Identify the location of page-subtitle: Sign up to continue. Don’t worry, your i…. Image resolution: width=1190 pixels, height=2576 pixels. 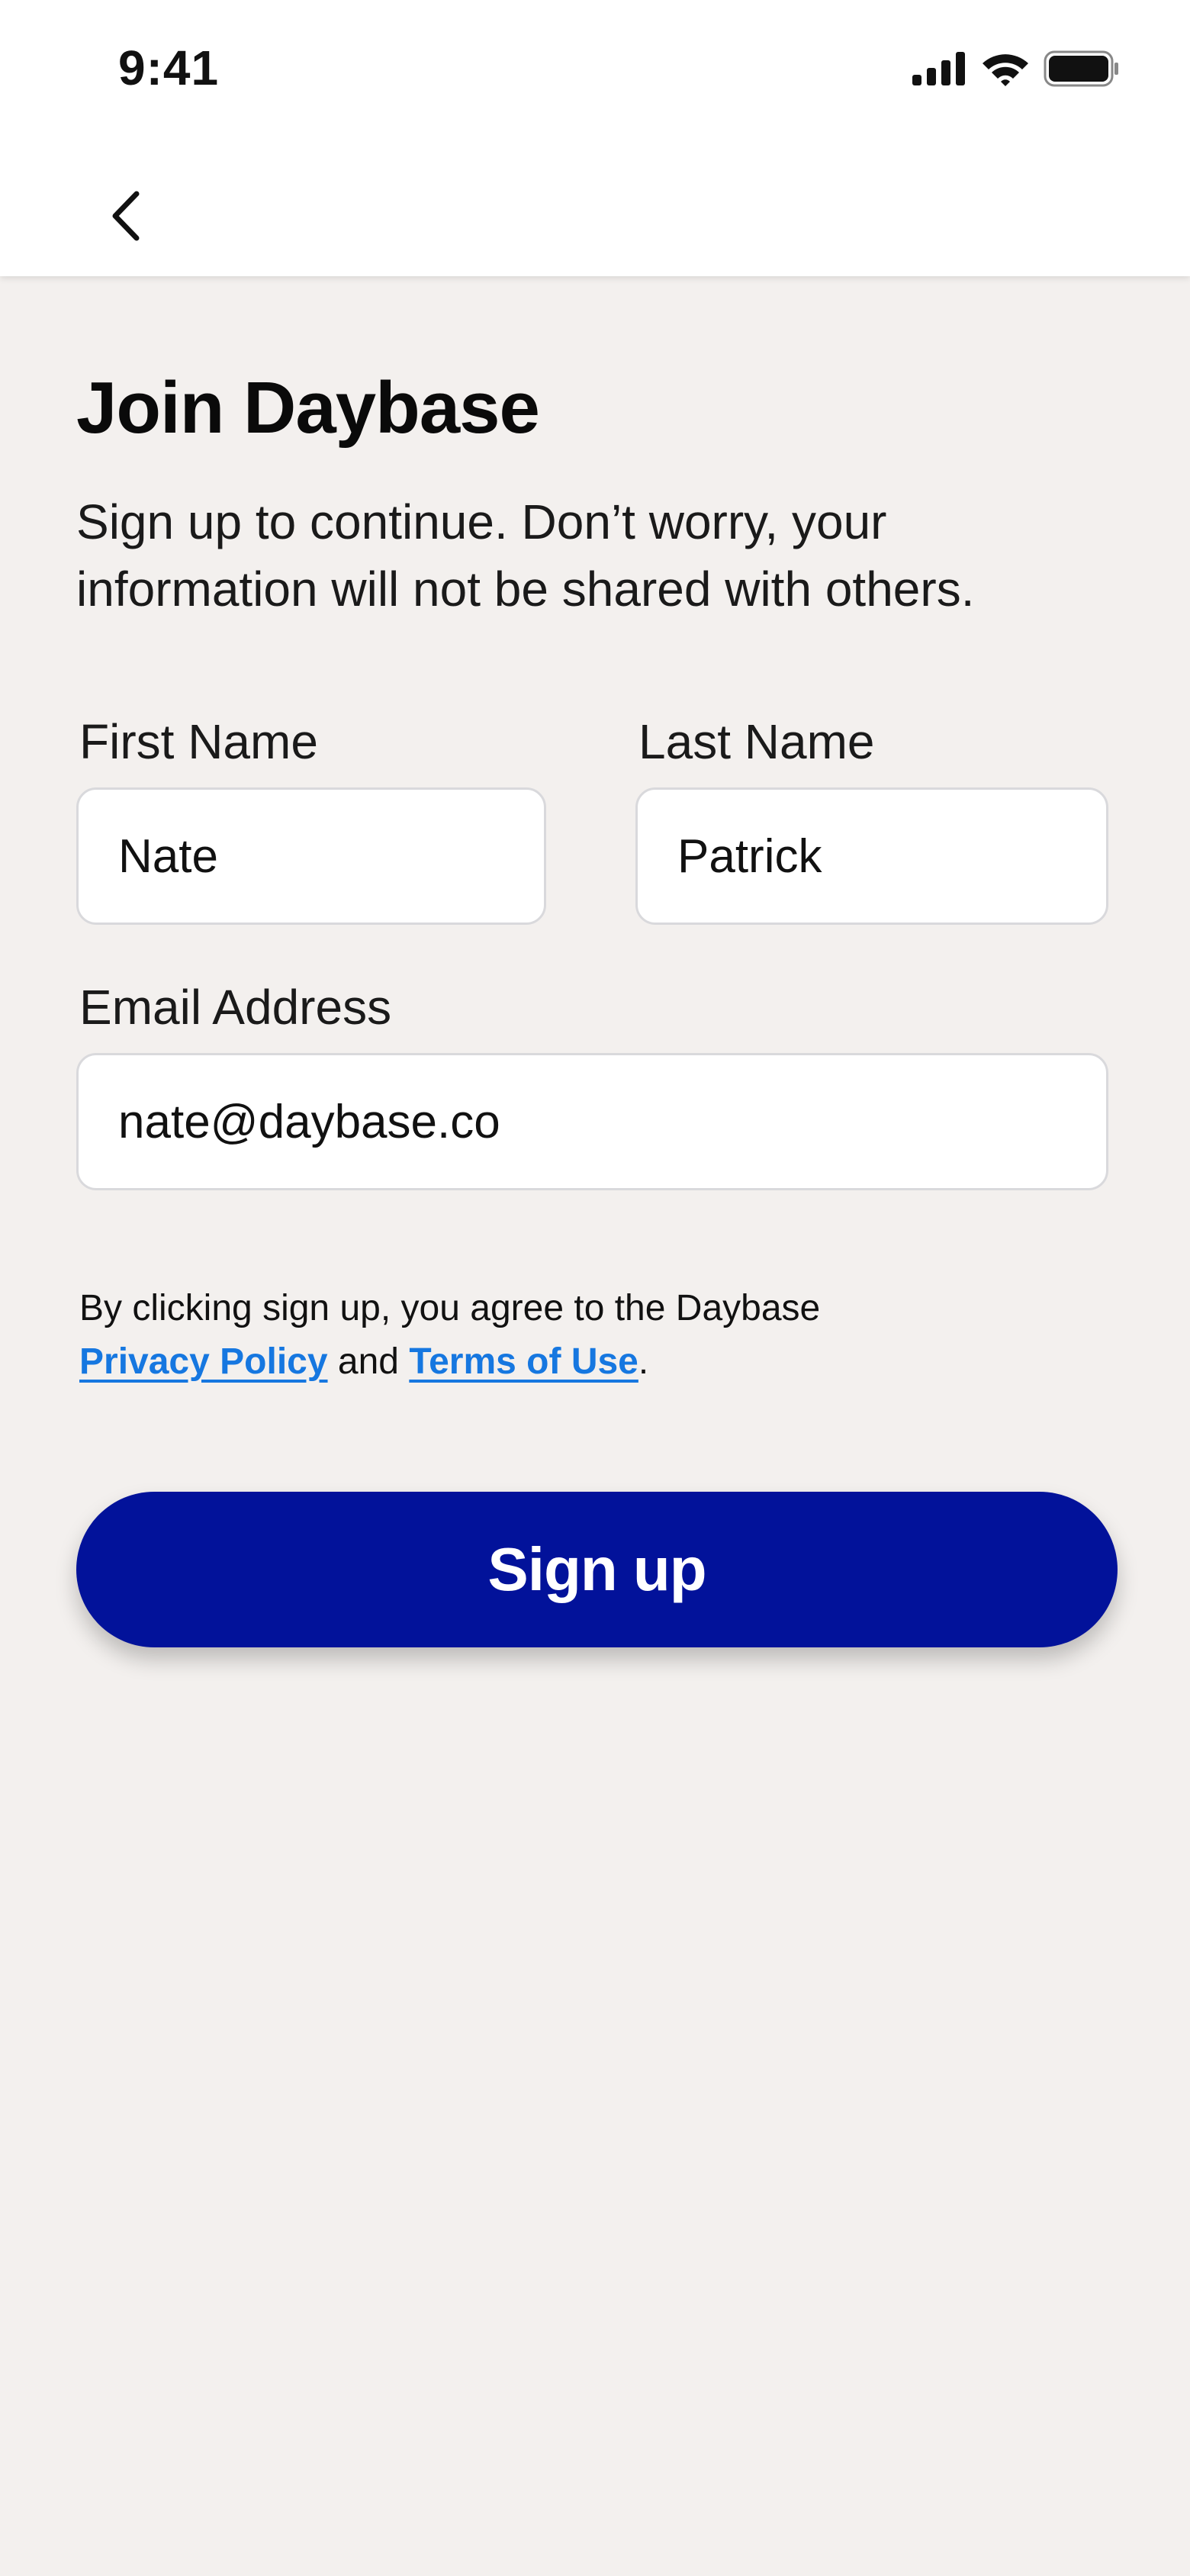
(525, 555).